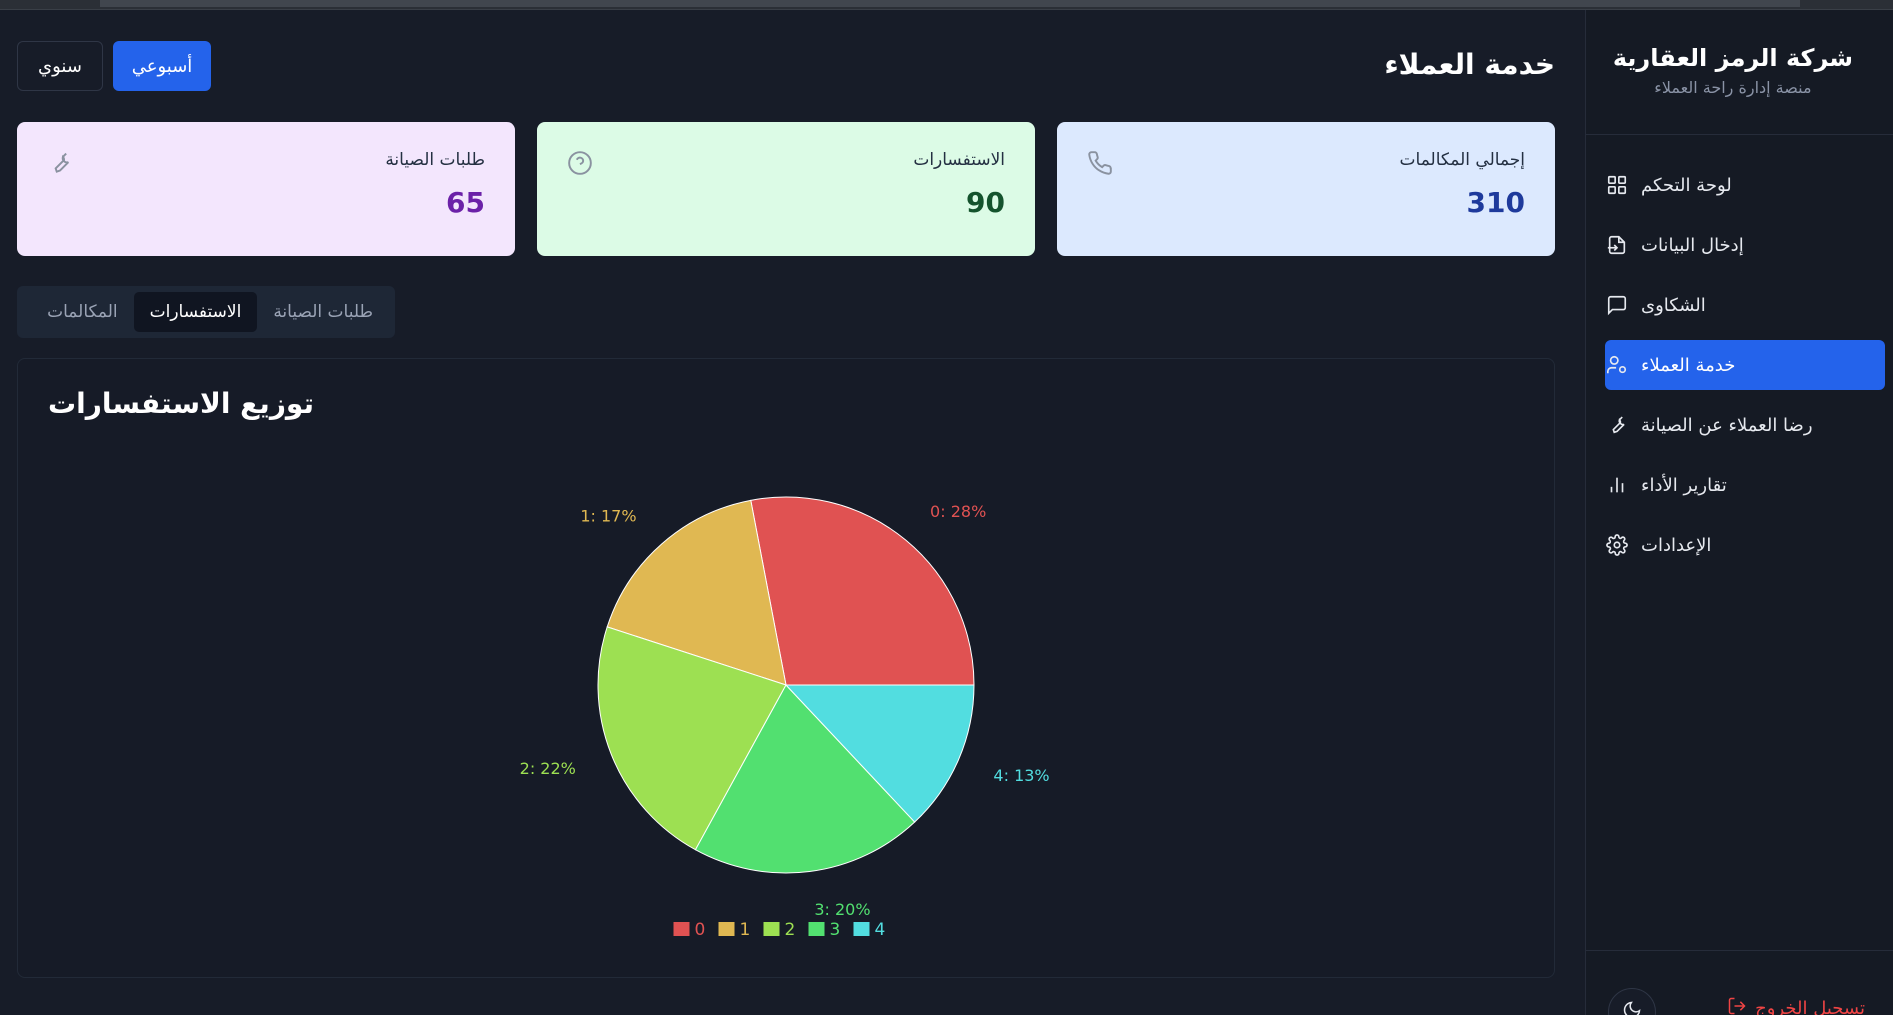 This screenshot has height=1015, width=1893. Describe the element at coordinates (1617, 545) in the screenshot. I see `gear-icon` at that location.